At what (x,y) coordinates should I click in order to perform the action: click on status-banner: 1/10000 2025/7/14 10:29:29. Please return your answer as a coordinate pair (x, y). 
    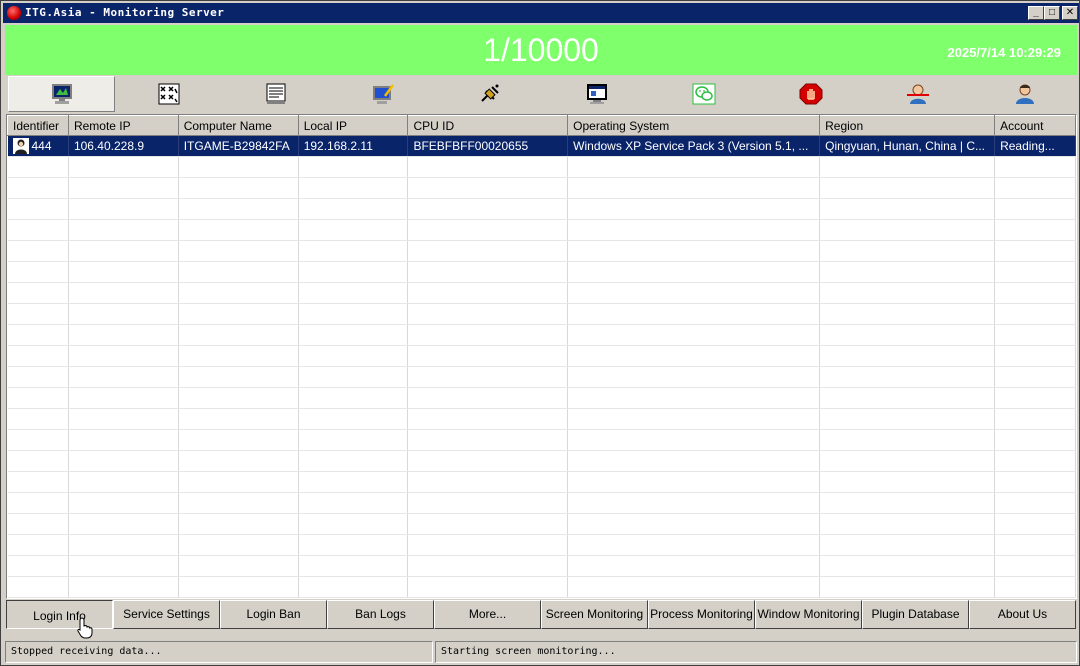
    Looking at the image, I should click on (541, 50).